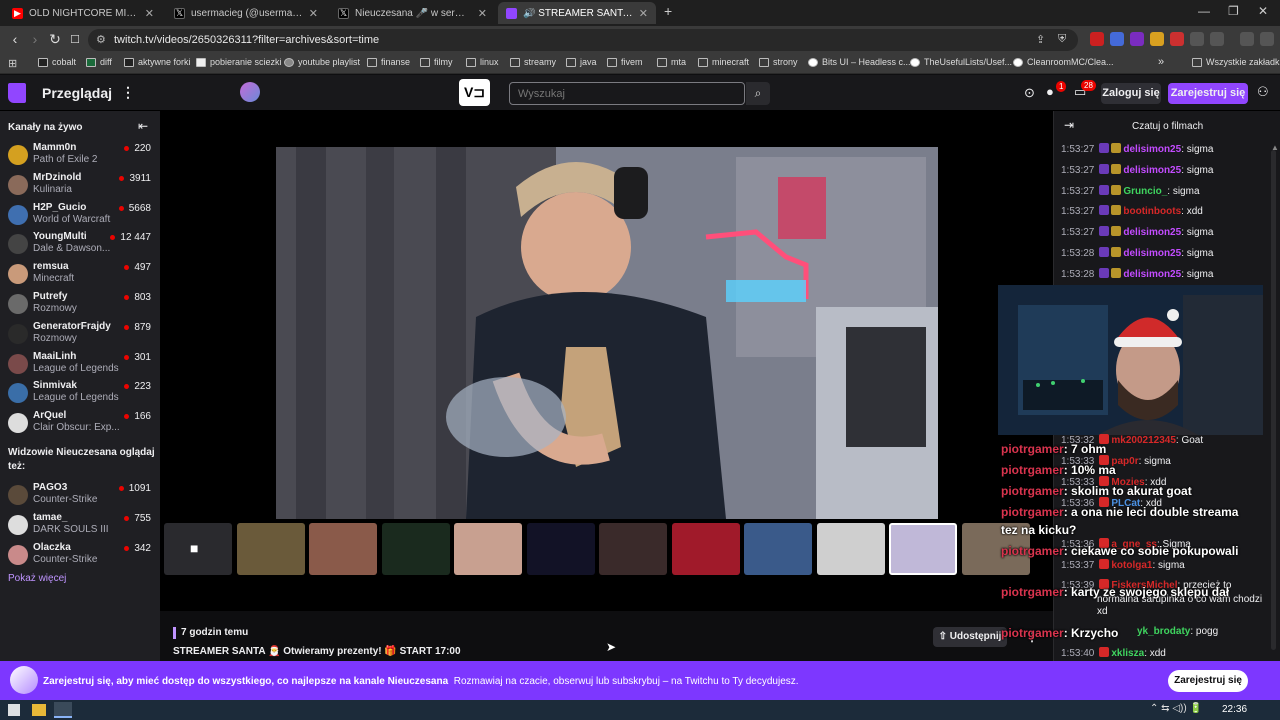 The width and height of the screenshot is (1280, 720). What do you see at coordinates (1217, 39) in the screenshot?
I see `sidebar-icon` at bounding box center [1217, 39].